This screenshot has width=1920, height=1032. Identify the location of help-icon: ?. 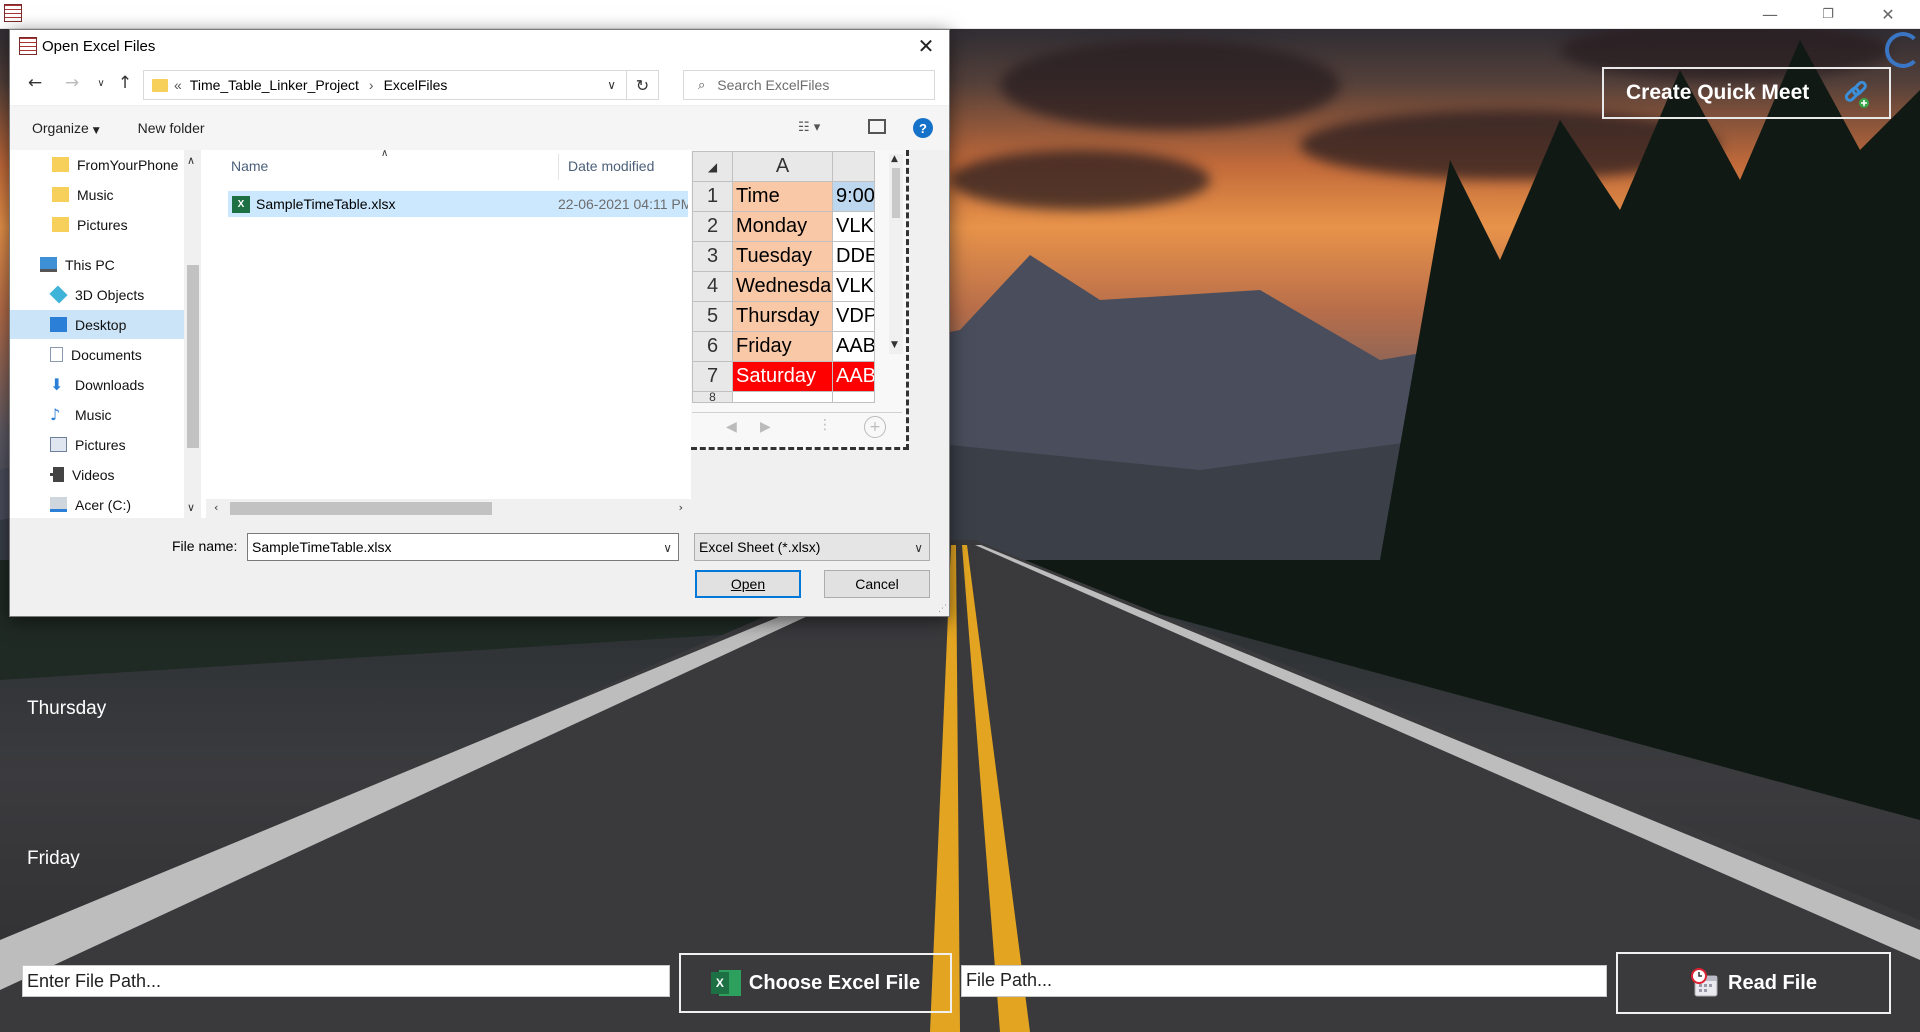
(923, 128).